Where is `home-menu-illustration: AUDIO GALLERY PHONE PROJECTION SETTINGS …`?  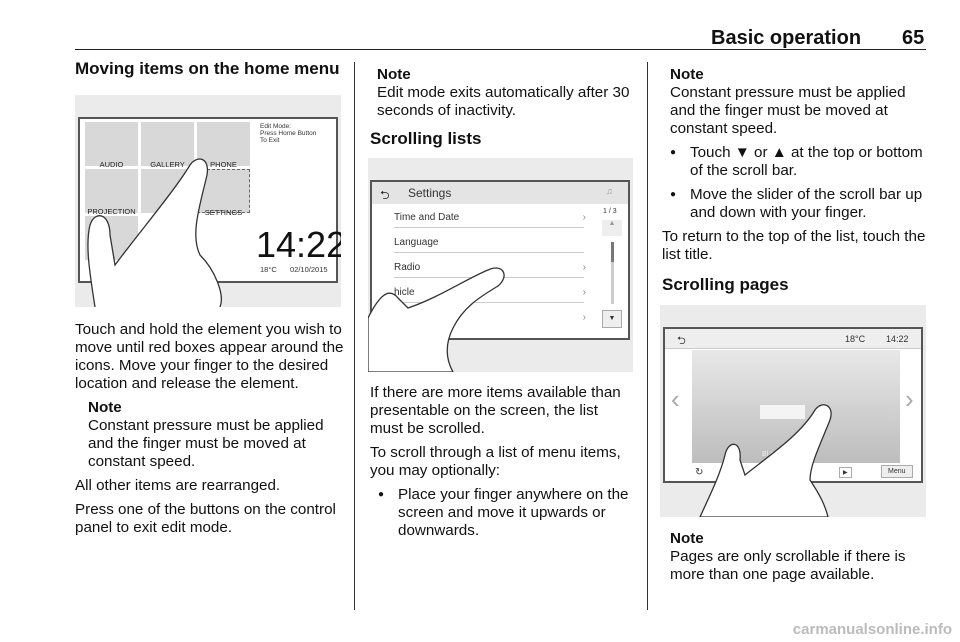
home-menu-illustration: AUDIO GALLERY PHONE PROJECTION SETTINGS … is located at coordinates (208, 201).